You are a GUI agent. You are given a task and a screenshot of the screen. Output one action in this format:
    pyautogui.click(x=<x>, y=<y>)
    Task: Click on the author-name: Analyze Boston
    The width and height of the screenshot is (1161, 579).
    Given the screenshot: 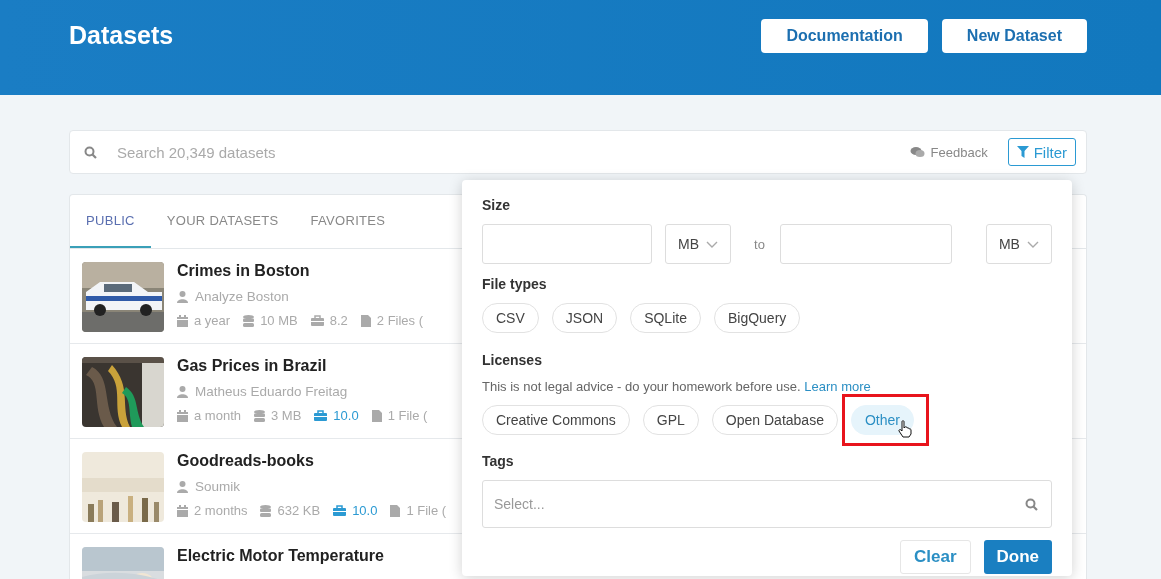 What is the action you would take?
    pyautogui.click(x=242, y=296)
    